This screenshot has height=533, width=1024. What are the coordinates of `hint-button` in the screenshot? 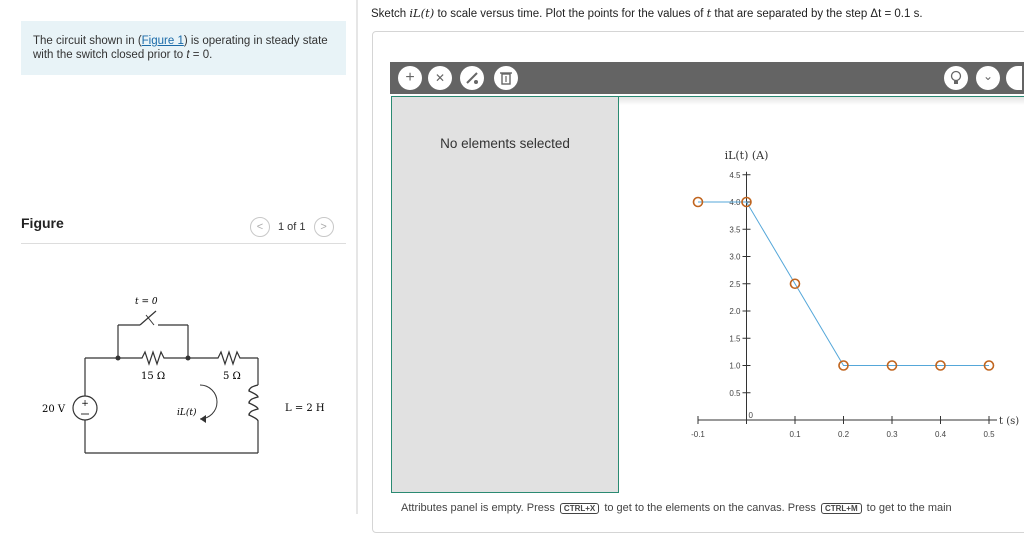 It's located at (956, 78).